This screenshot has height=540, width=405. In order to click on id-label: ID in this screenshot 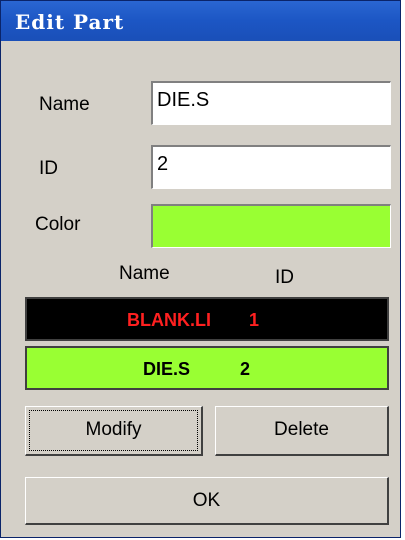, I will do `click(48, 168)`.